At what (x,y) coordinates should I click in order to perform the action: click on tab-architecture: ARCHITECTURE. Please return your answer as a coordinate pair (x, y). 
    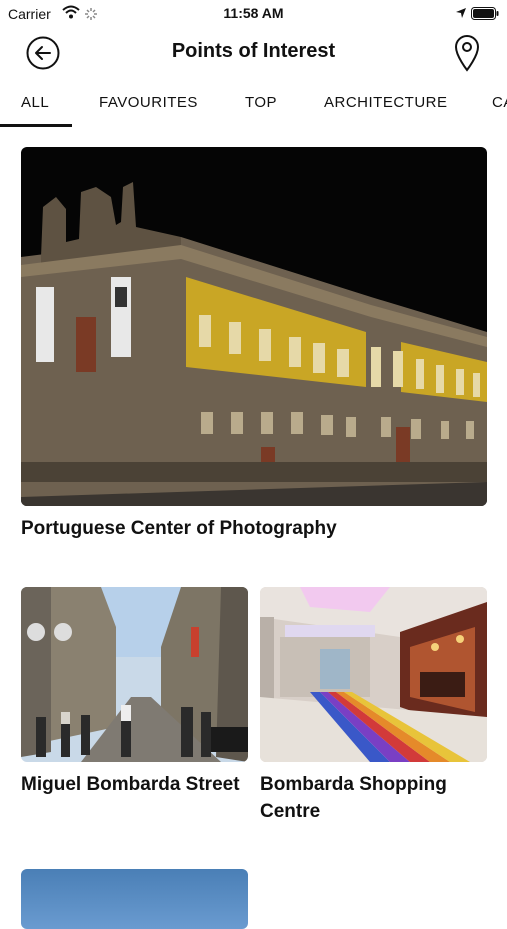
    Looking at the image, I should click on (386, 102).